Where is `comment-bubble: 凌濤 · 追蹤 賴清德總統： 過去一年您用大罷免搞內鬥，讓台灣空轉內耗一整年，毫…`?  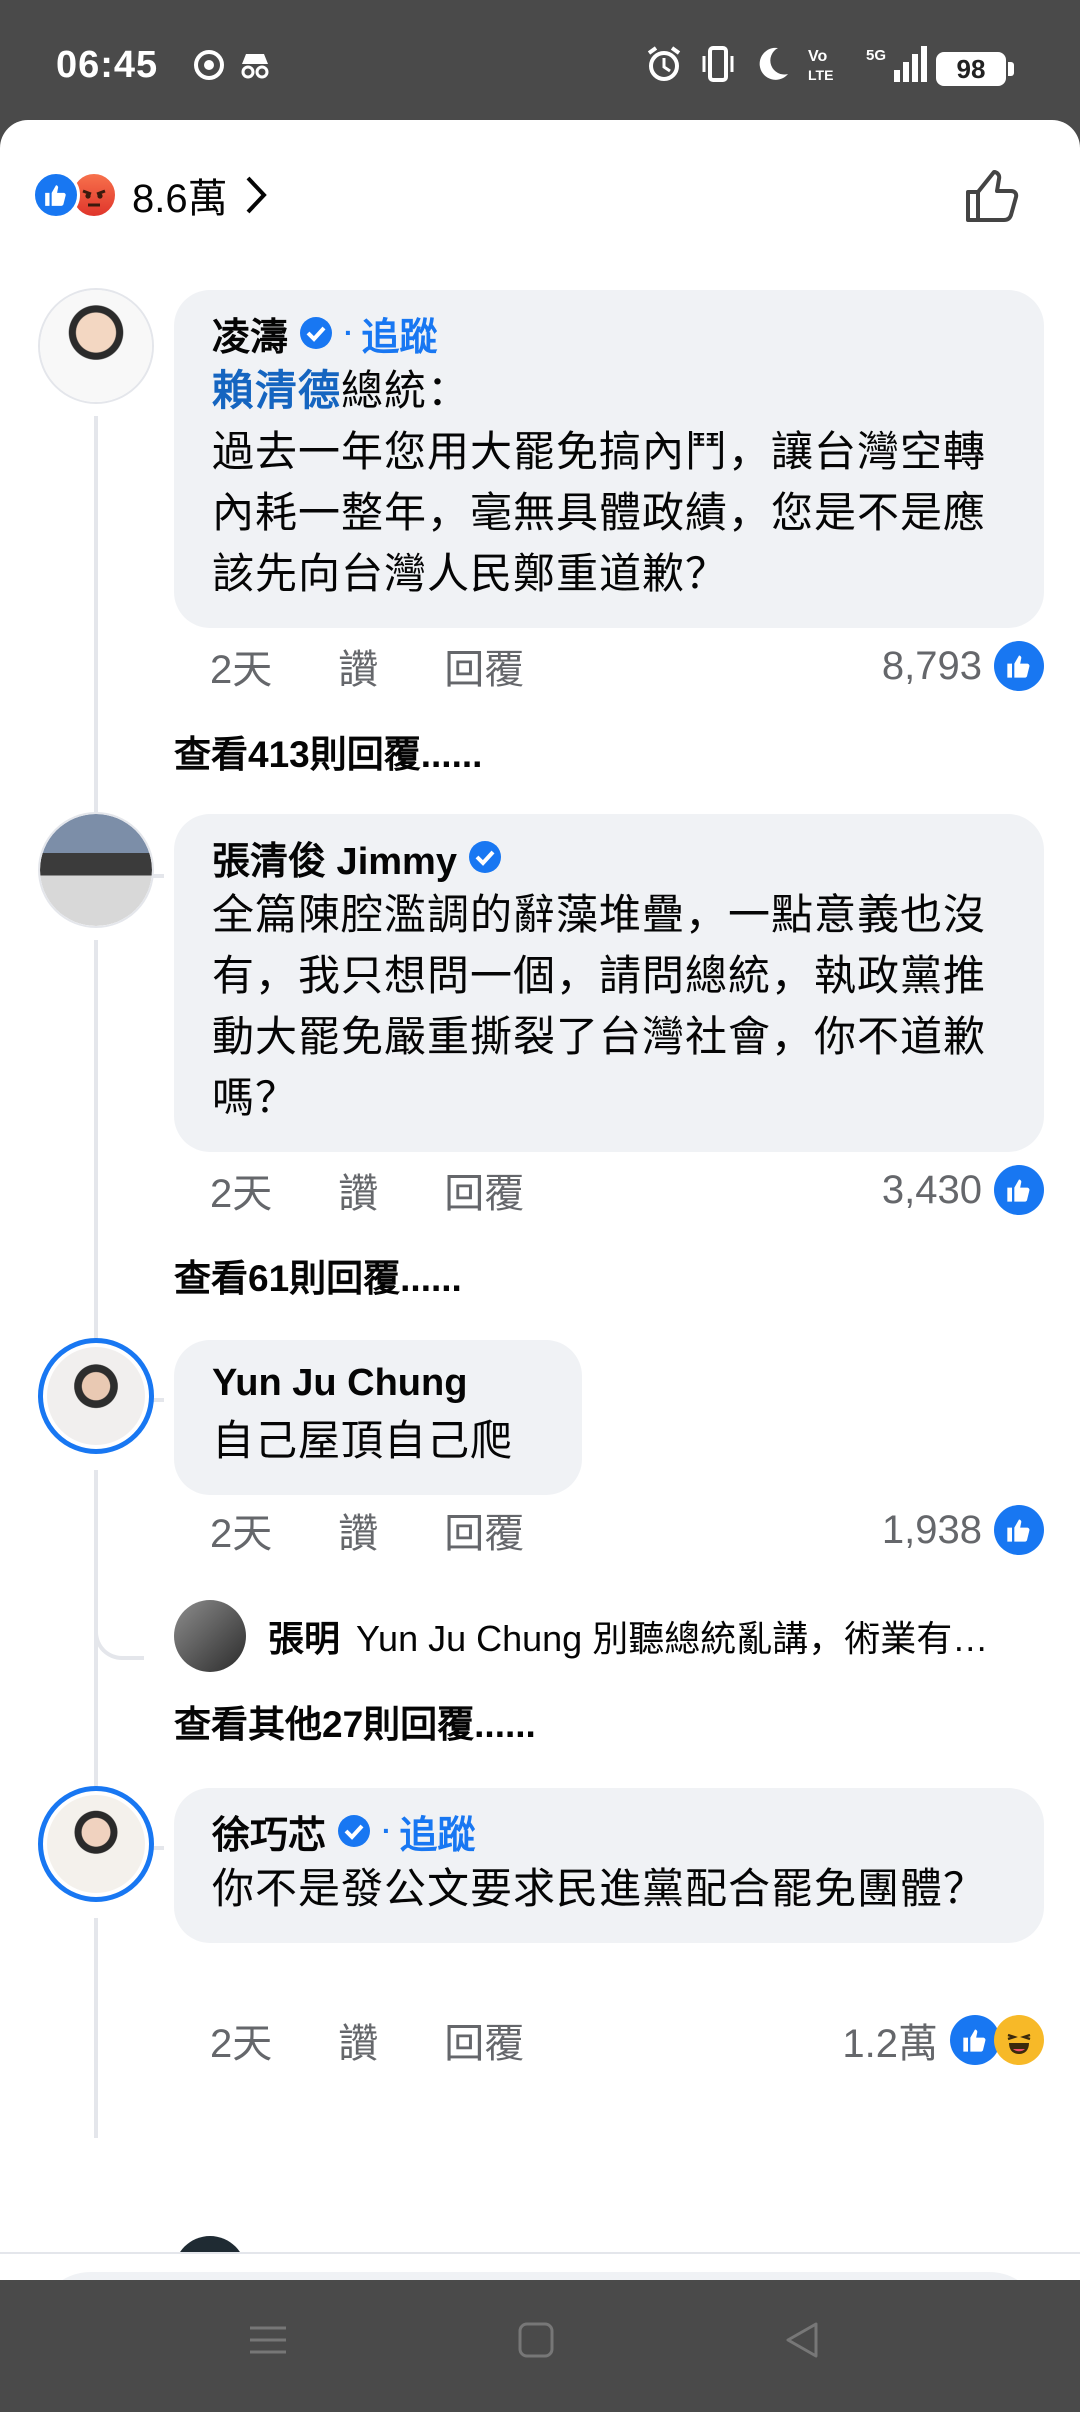 comment-bubble: 凌濤 · 追蹤 賴清德總統： 過去一年您用大罷免搞內鬥，讓台灣空轉內耗一整年，毫… is located at coordinates (609, 459).